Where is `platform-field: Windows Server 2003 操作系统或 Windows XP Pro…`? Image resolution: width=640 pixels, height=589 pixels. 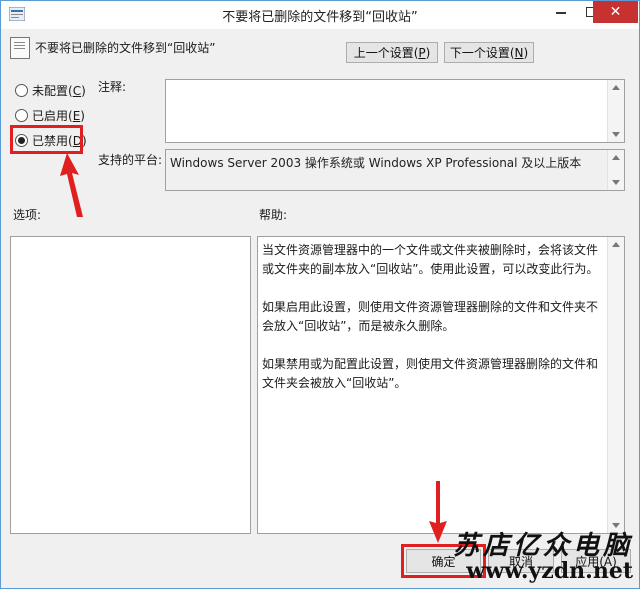
platform-field: Windows Server 2003 操作系统或 Windows XP Pro… is located at coordinates (395, 170).